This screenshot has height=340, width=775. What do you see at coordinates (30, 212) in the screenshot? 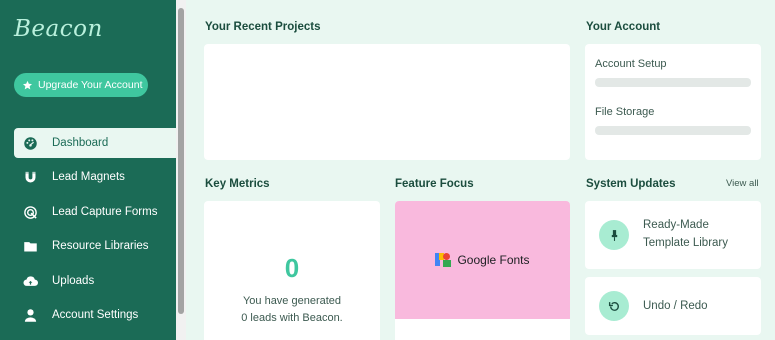
I see `capture-form-icon` at bounding box center [30, 212].